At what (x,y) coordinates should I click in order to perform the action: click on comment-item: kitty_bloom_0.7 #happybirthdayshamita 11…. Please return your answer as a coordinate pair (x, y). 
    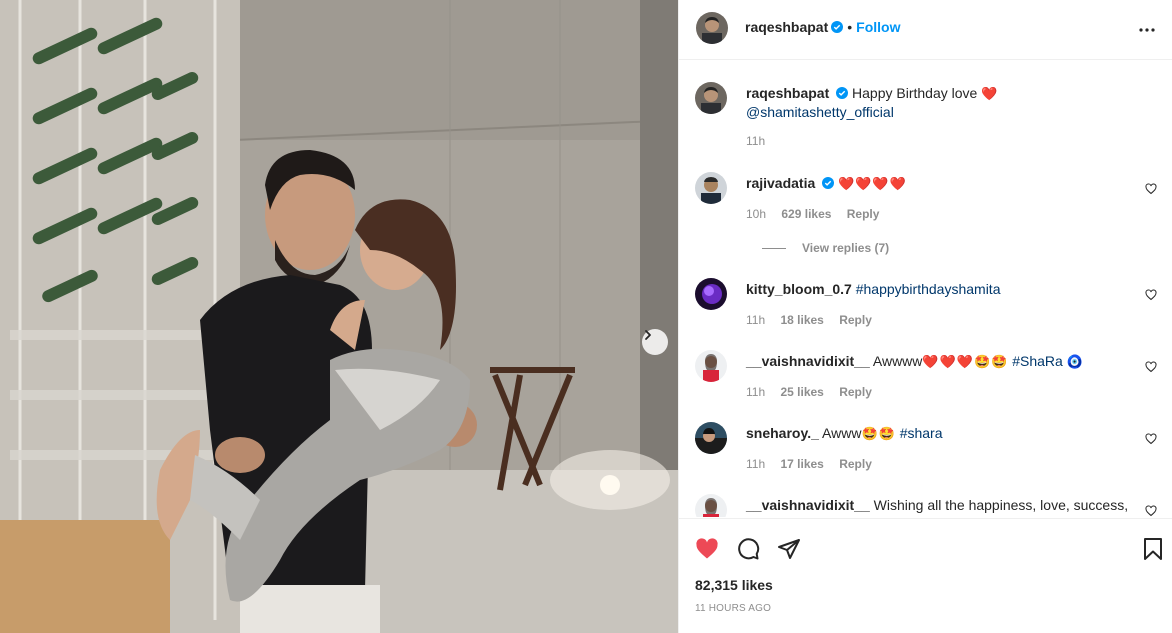
    Looking at the image, I should click on (926, 303).